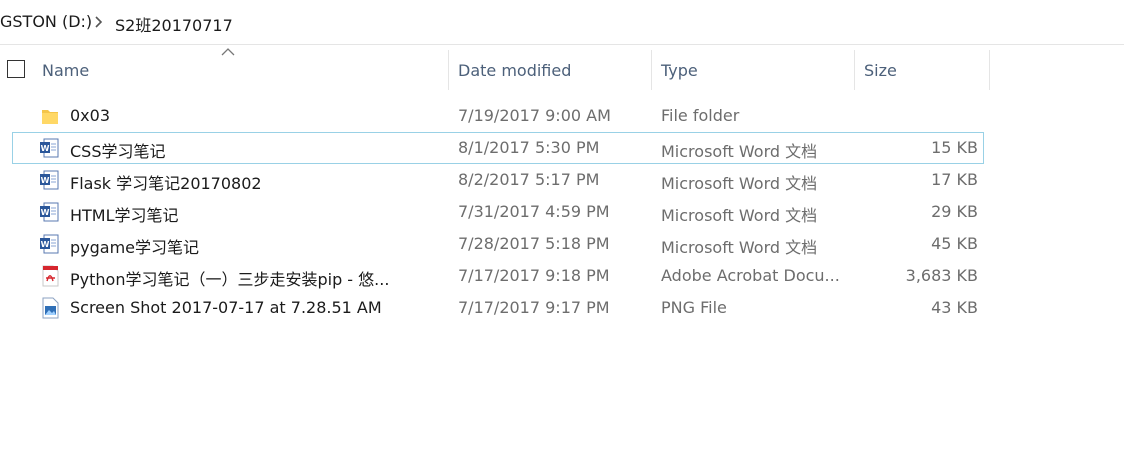  I want to click on file-type: PNG File, so click(694, 307).